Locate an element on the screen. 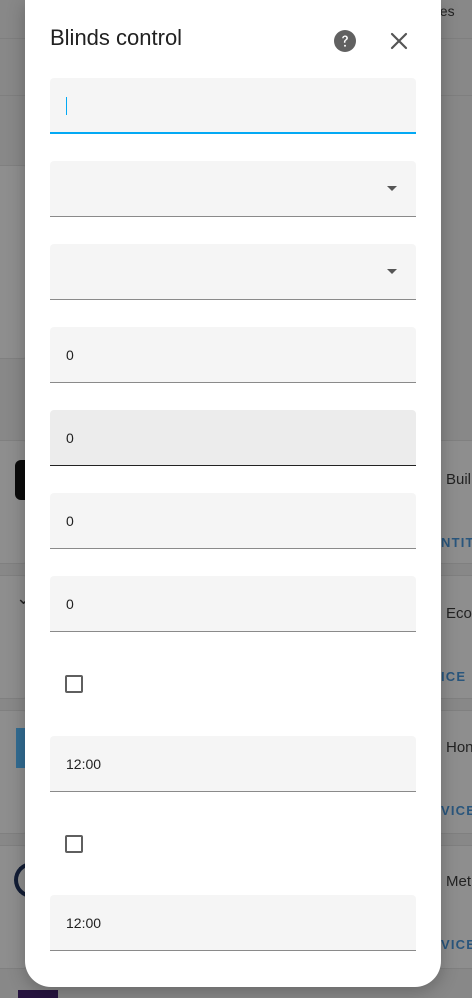 Image resolution: width=472 pixels, height=998 pixels. close-button is located at coordinates (399, 41).